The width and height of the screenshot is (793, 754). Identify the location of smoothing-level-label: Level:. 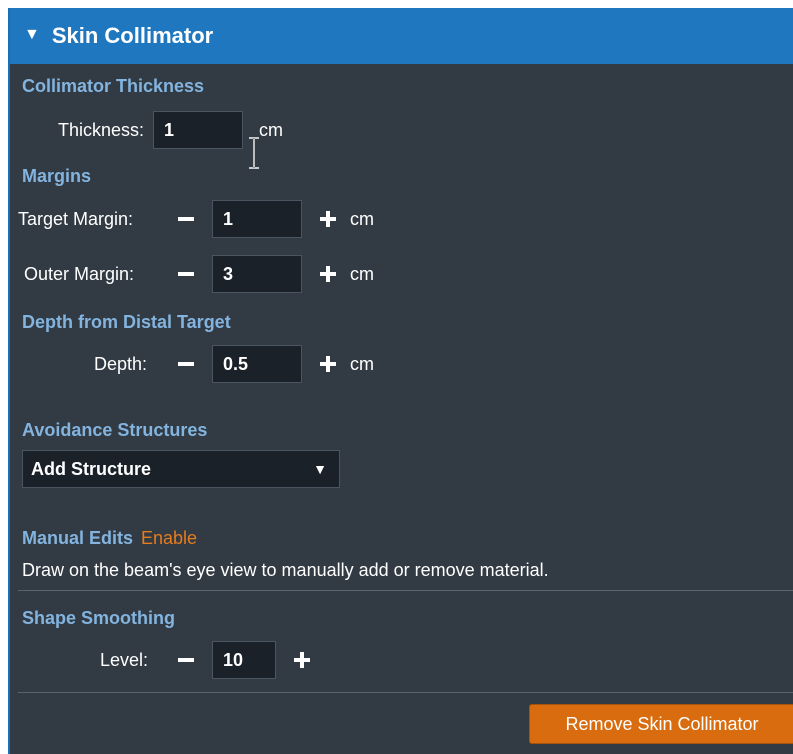
(124, 659).